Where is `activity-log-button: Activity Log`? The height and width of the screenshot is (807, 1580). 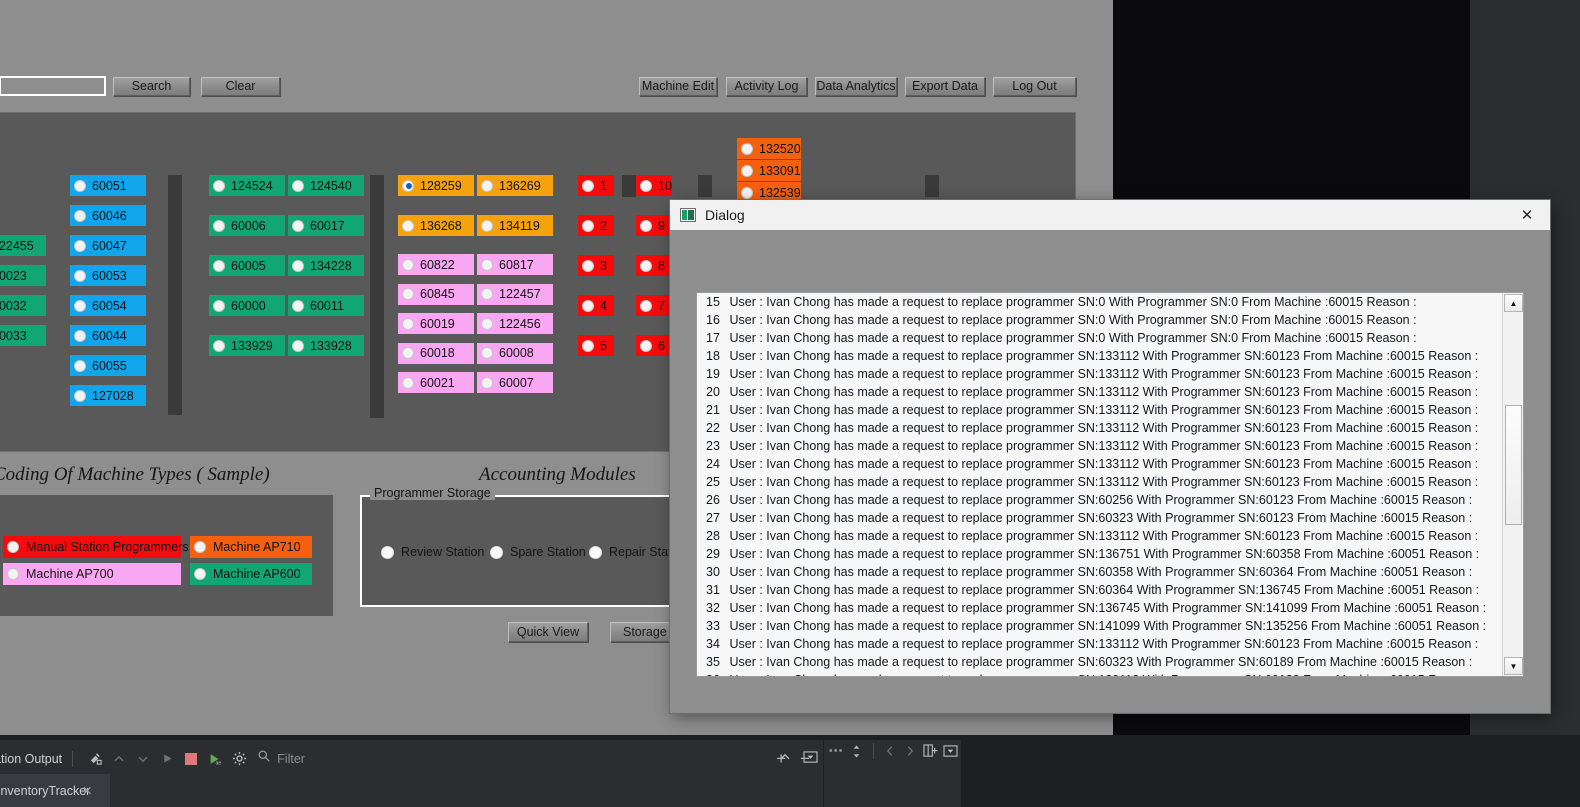
activity-log-button: Activity Log is located at coordinates (766, 86).